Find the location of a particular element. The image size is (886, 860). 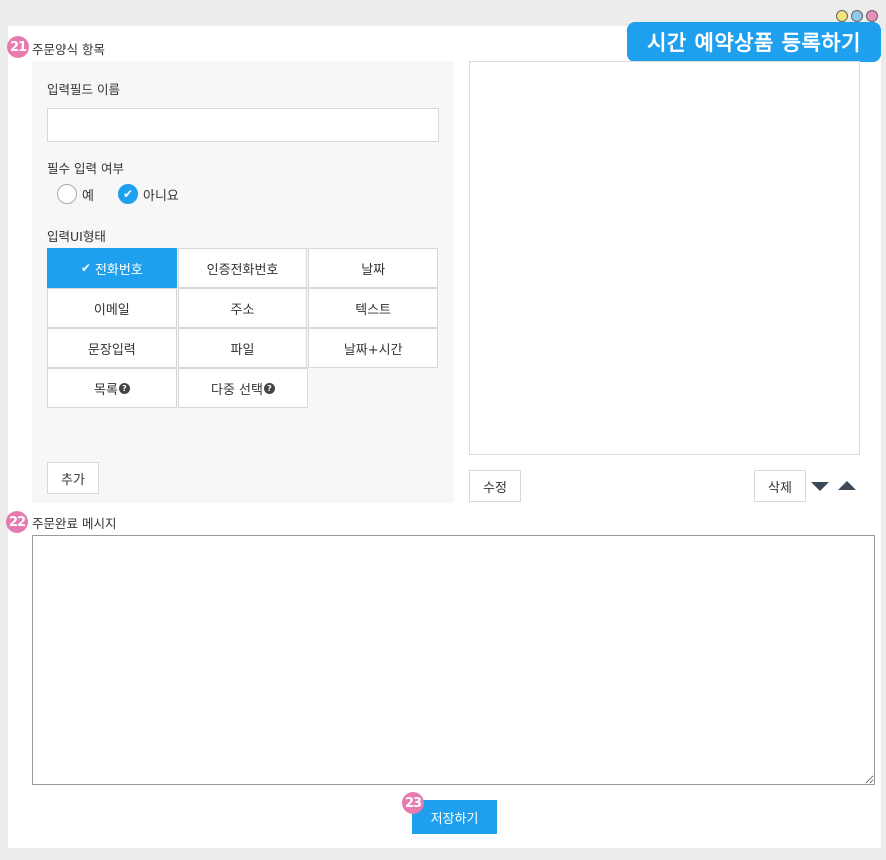

ui-type-label-text: 목록 is located at coordinates (106, 390).